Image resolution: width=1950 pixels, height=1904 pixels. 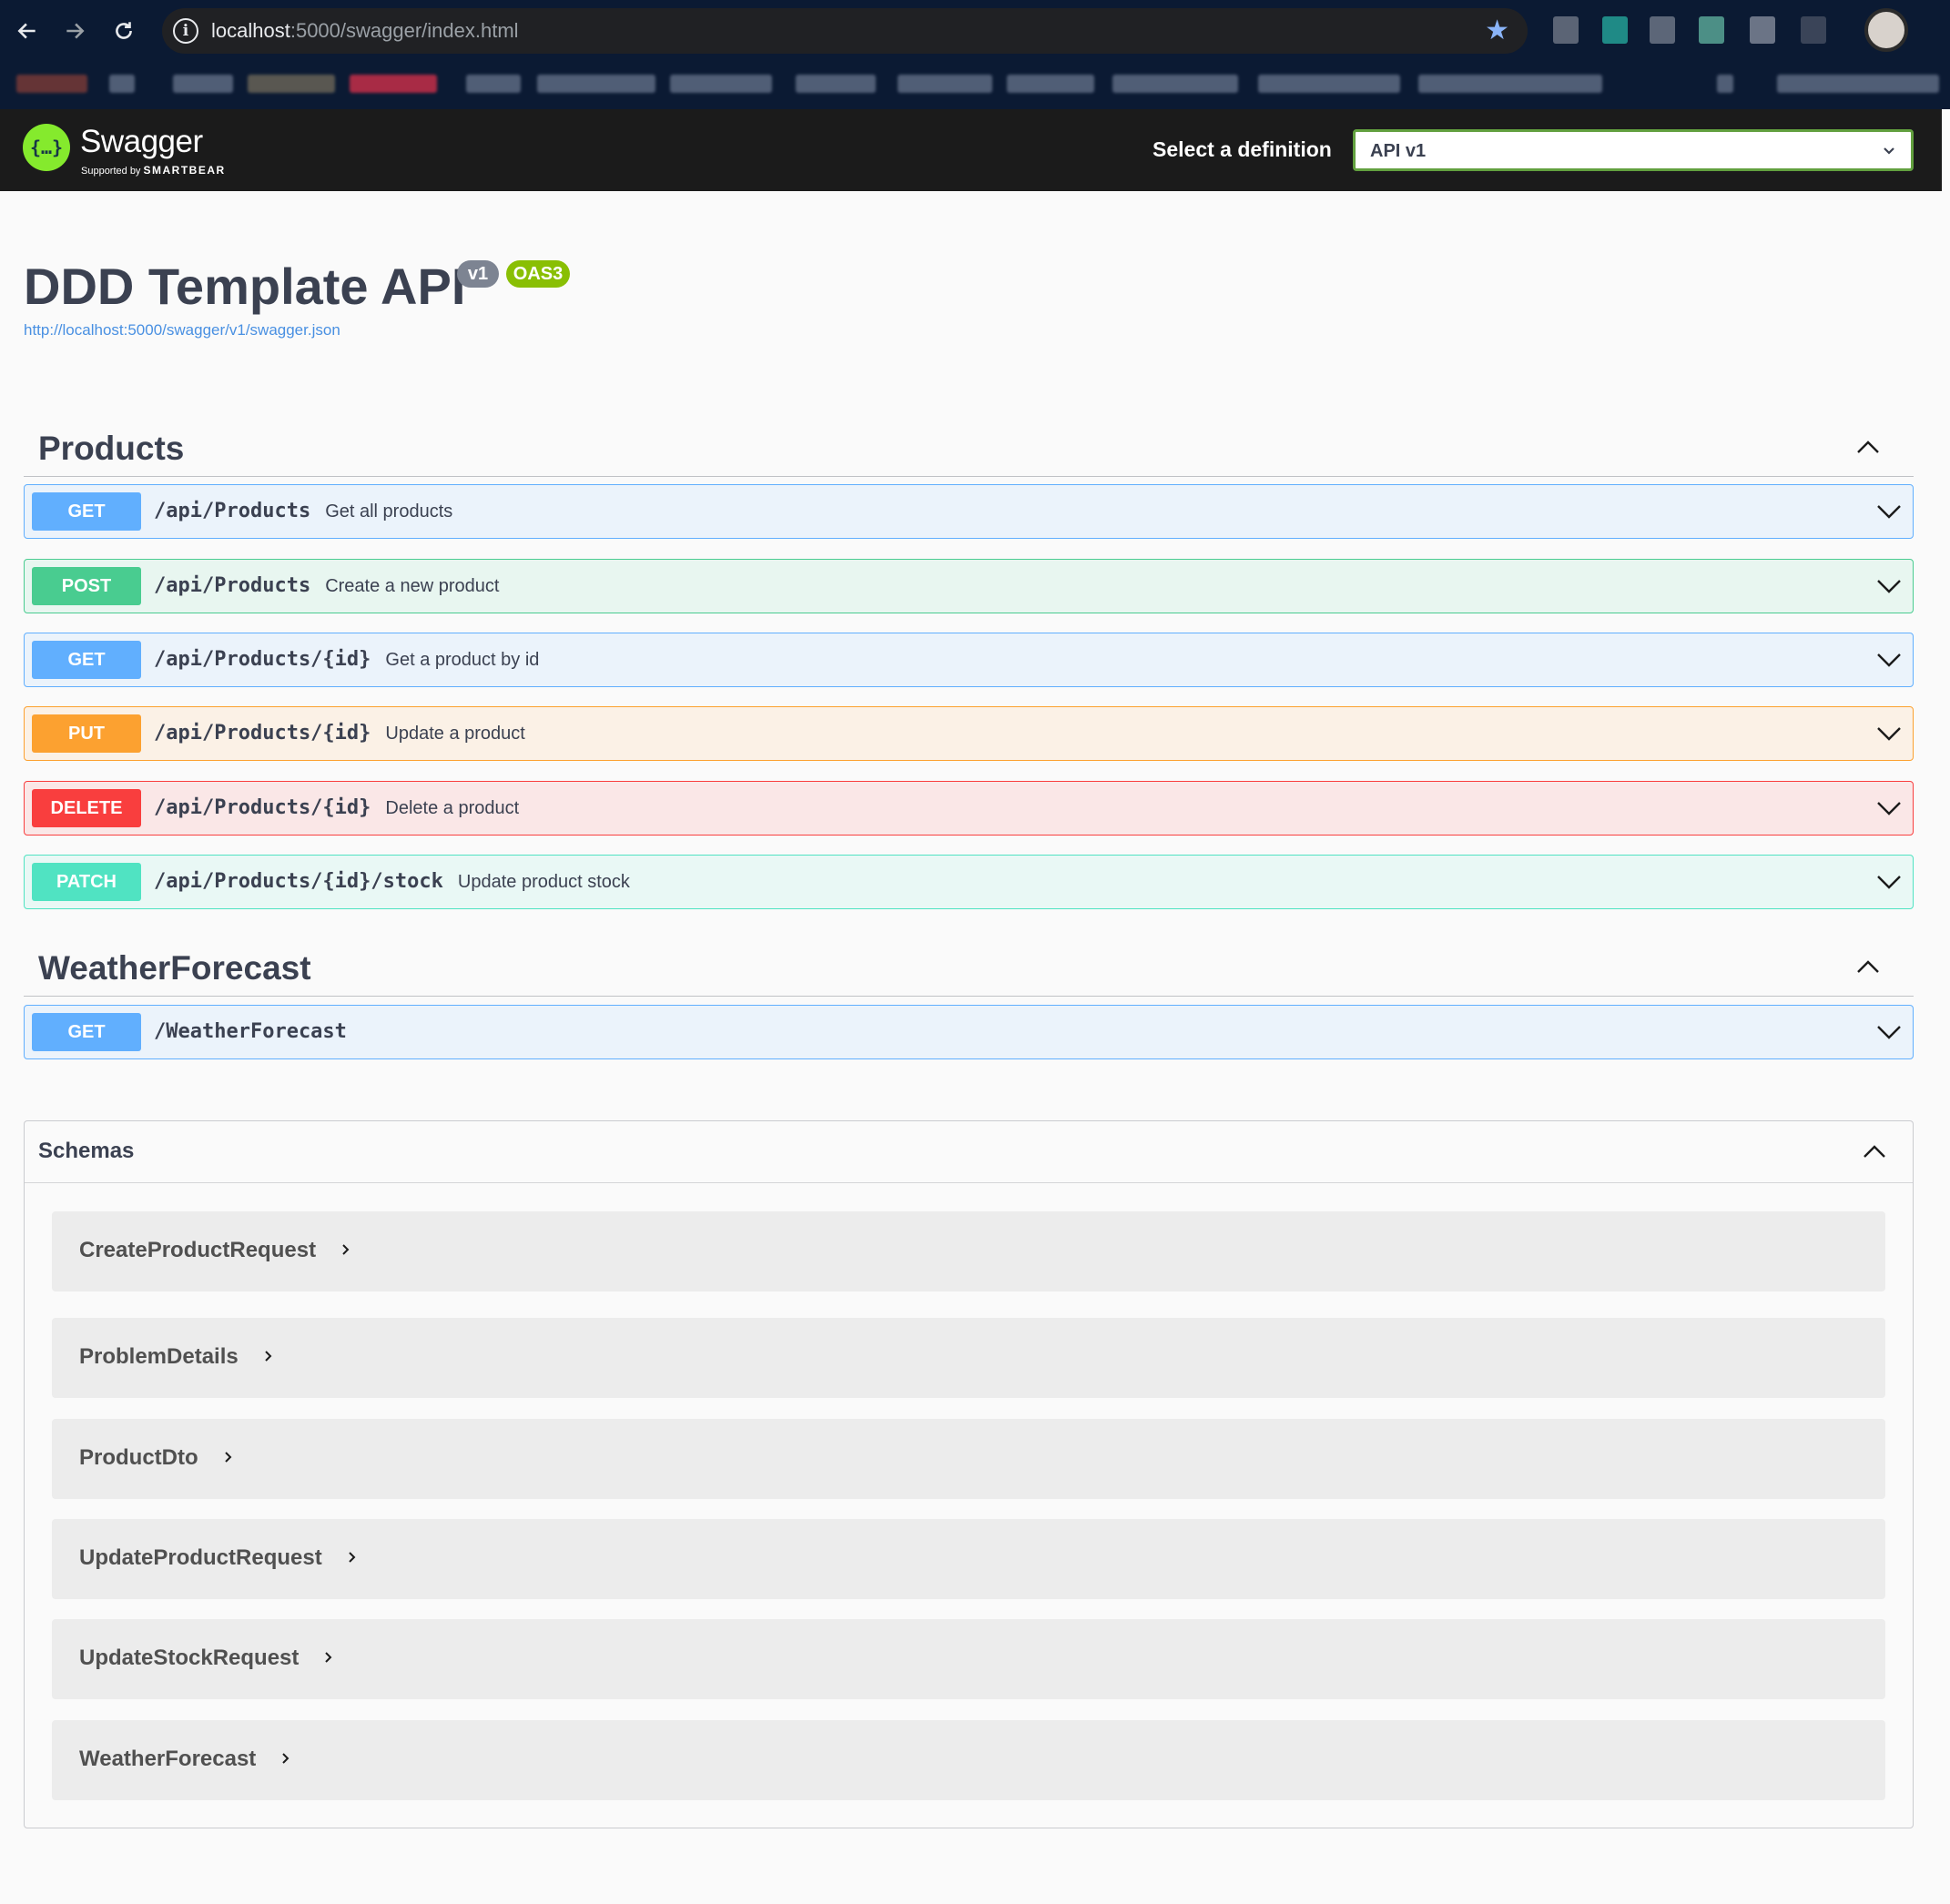 I want to click on schema-model-name: ProblemDetails, so click(x=177, y=1357).